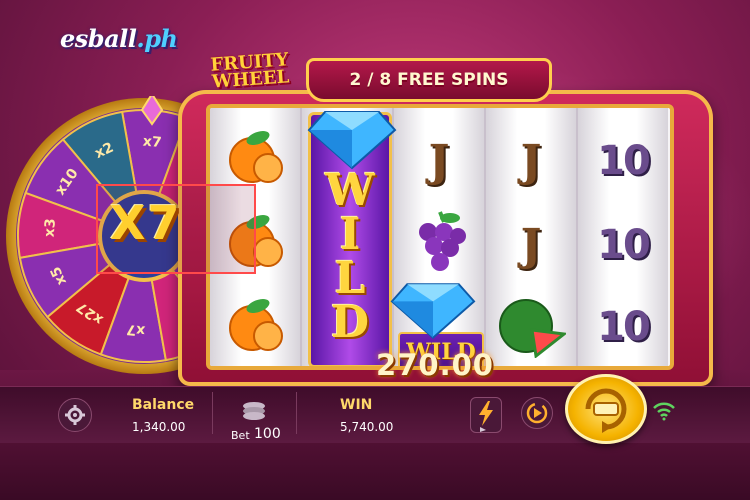 This screenshot has width=750, height=500. I want to click on autoplay-icon, so click(537, 413).